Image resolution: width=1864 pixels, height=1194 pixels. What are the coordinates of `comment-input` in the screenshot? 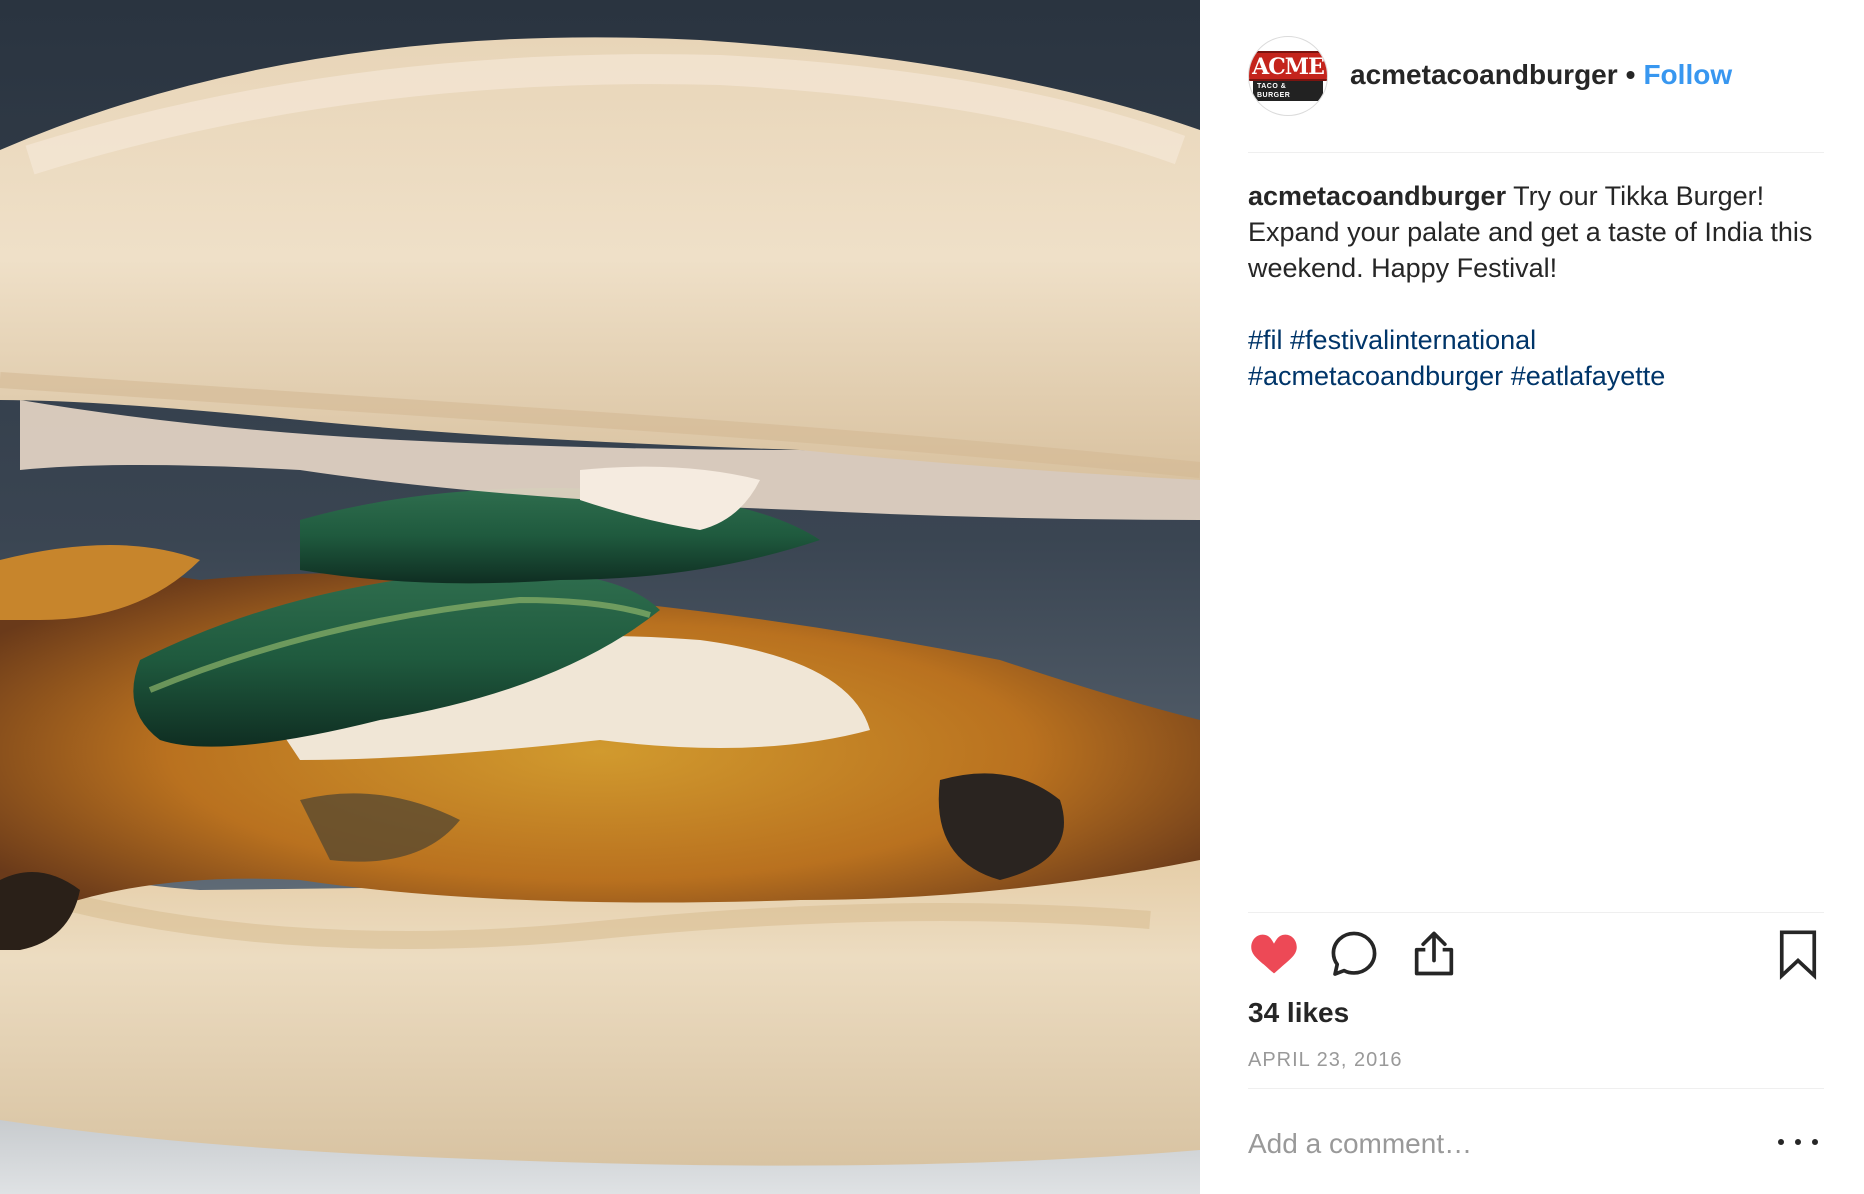 It's located at (1498, 1144).